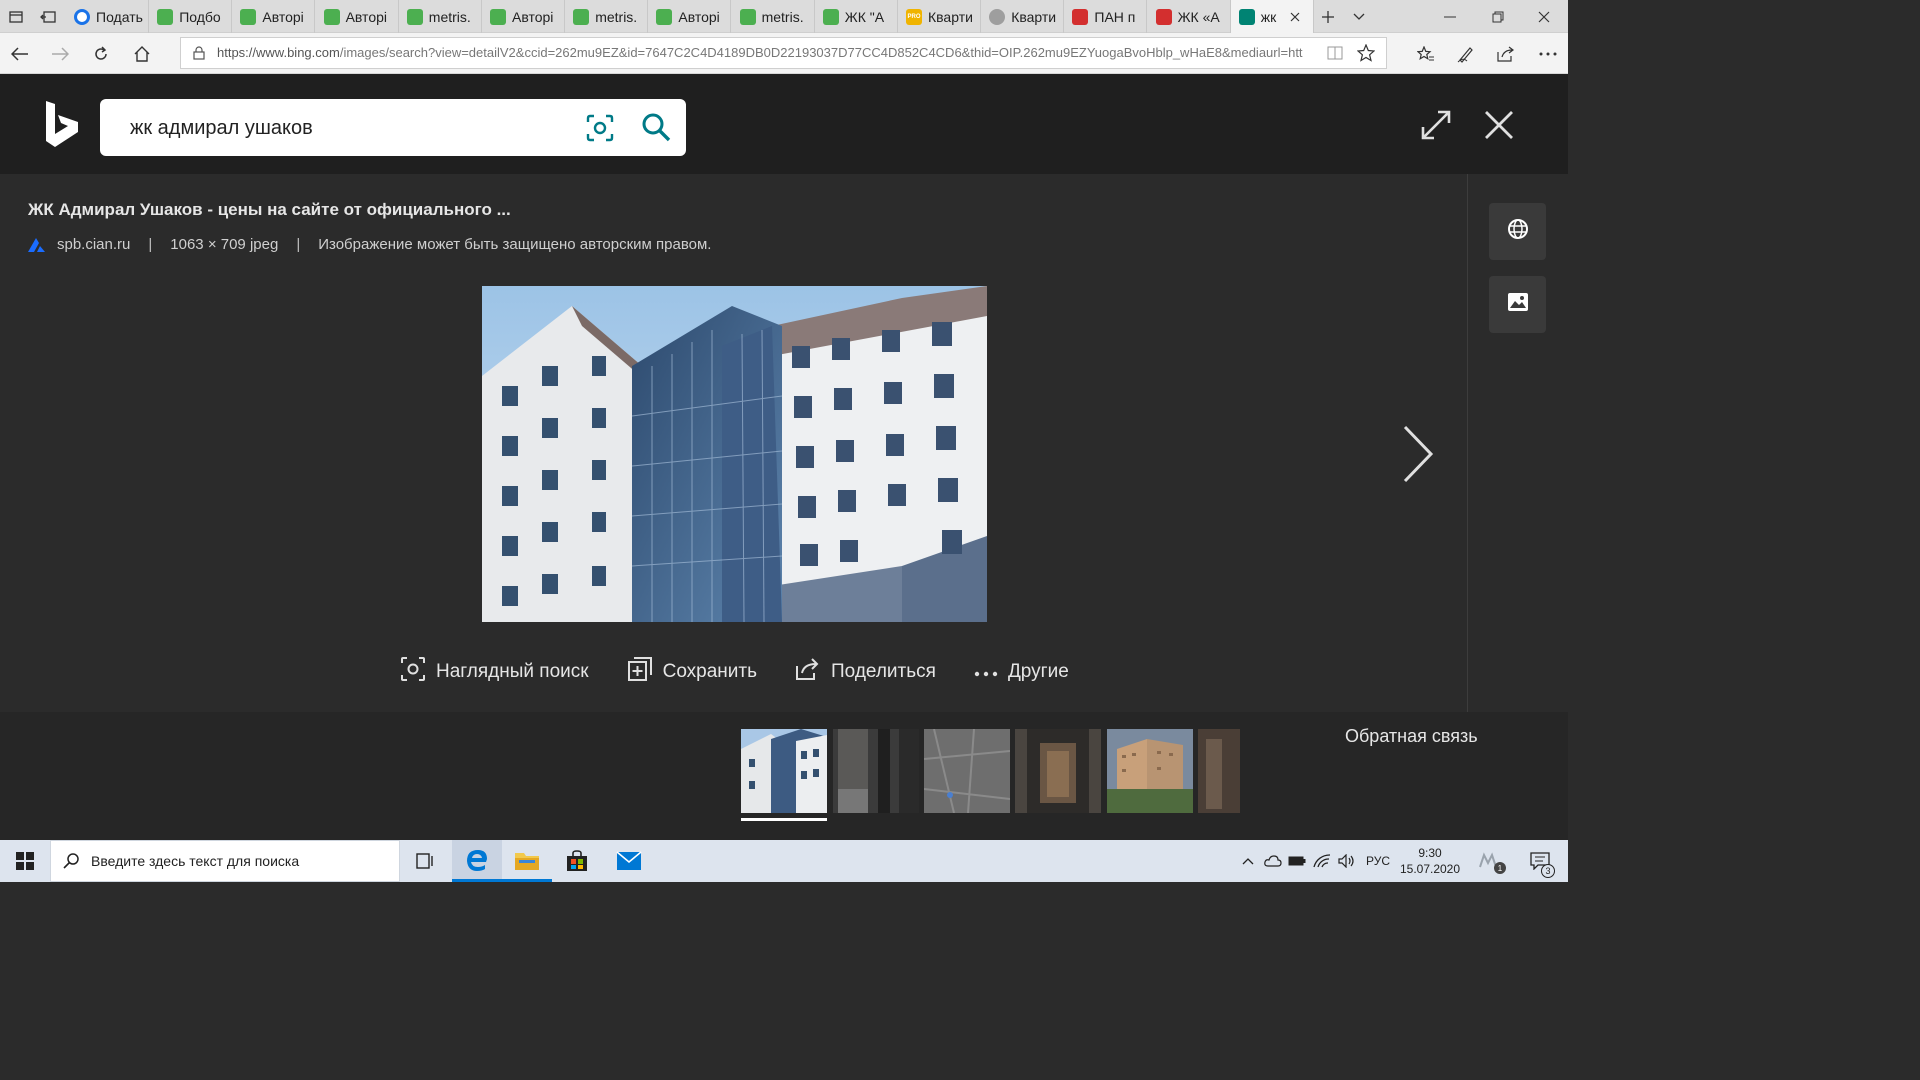 The image size is (1920, 1080). Describe the element at coordinates (914, 16) in the screenshot. I see `pro-badge-icon: PRO` at that location.